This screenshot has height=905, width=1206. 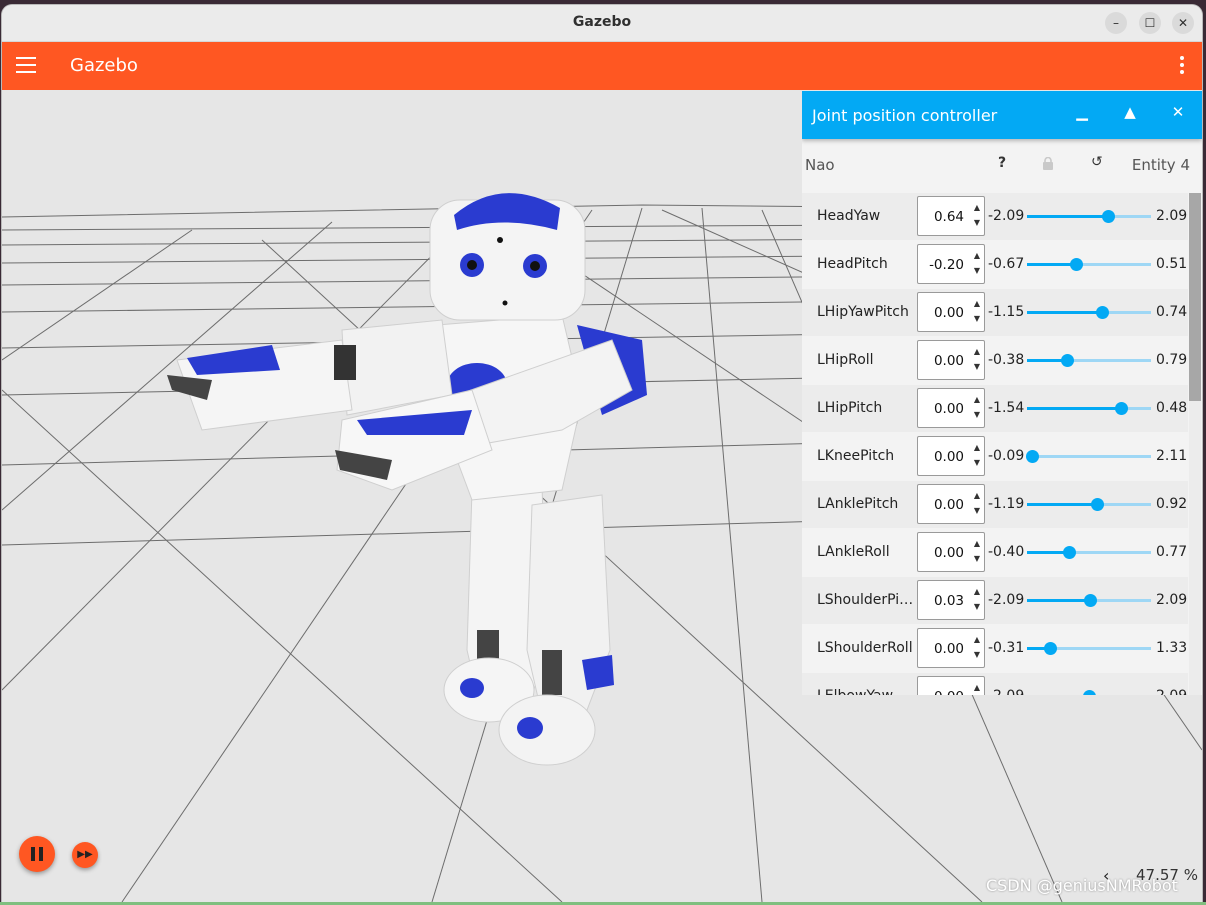 I want to click on joint-name: LHipRoll, so click(x=845, y=360).